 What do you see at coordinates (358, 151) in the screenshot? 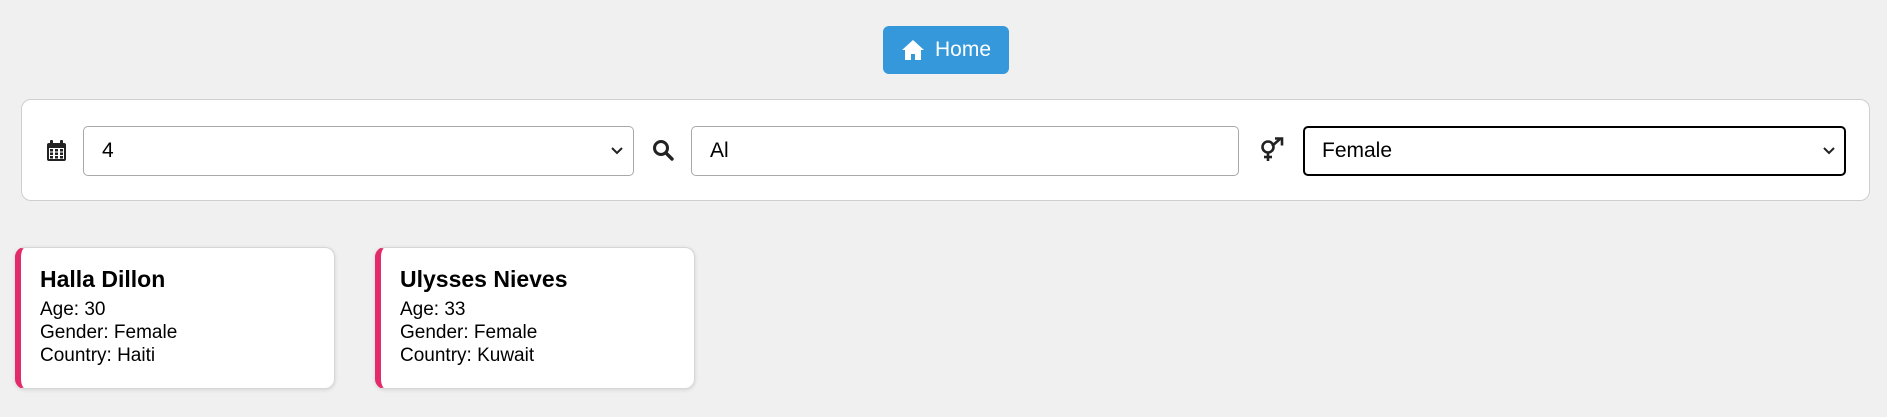
I see `age-select: 4` at bounding box center [358, 151].